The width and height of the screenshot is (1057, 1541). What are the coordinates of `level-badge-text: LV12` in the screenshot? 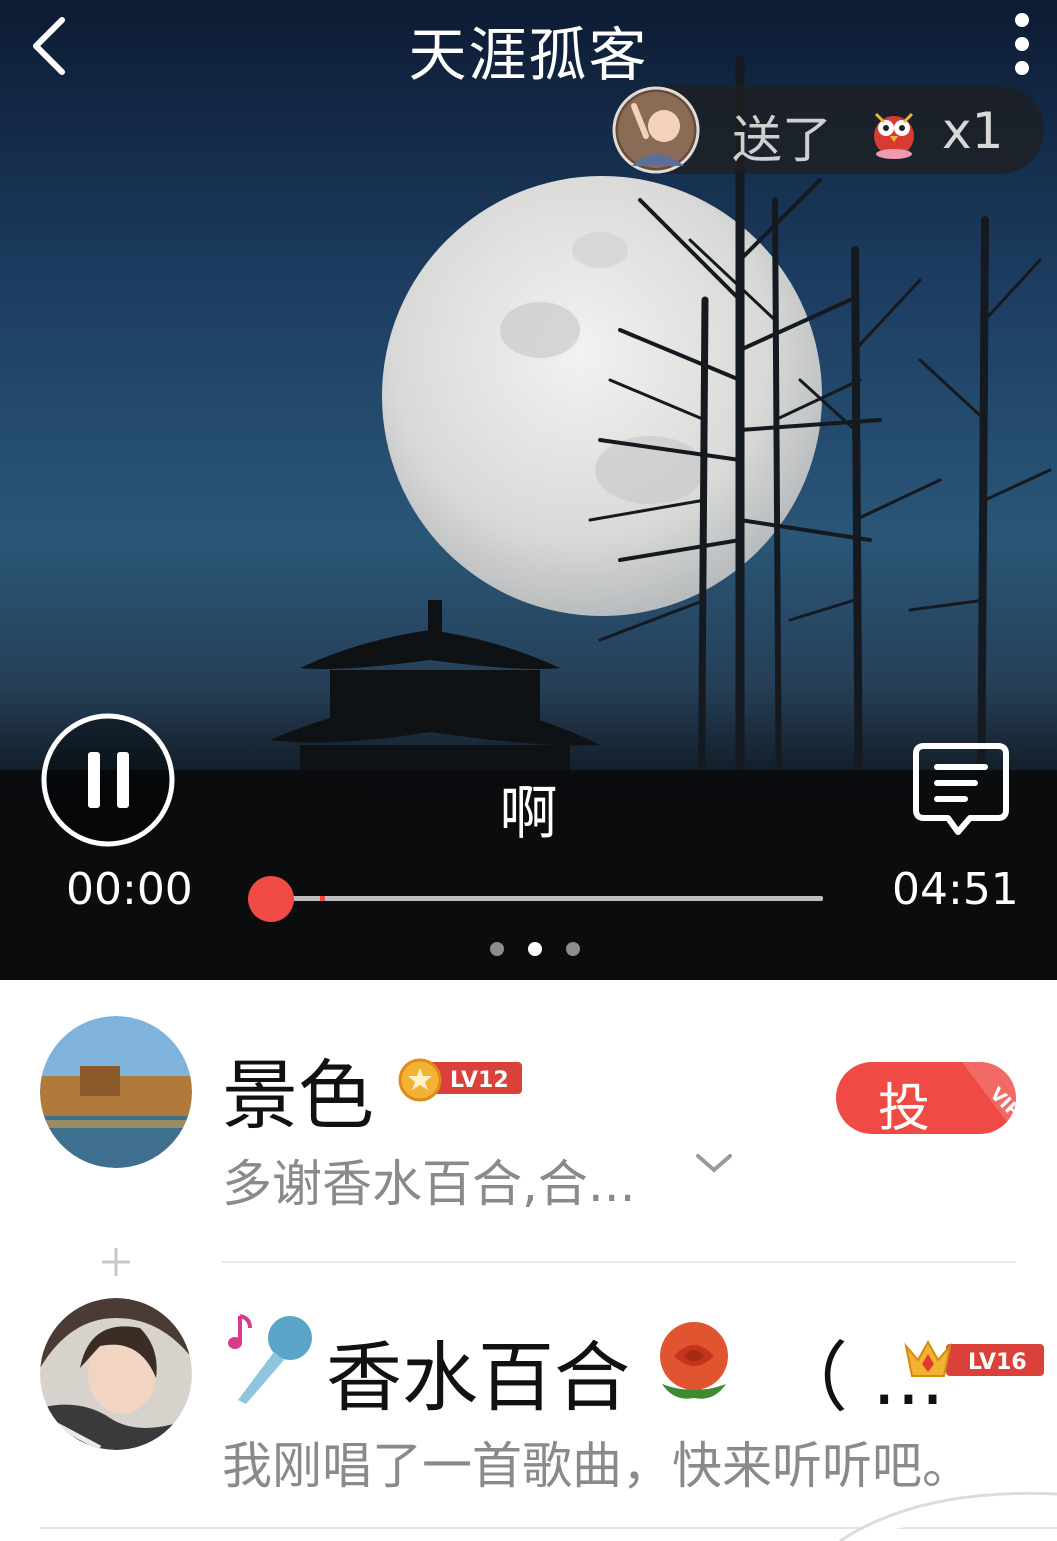 It's located at (479, 1080).